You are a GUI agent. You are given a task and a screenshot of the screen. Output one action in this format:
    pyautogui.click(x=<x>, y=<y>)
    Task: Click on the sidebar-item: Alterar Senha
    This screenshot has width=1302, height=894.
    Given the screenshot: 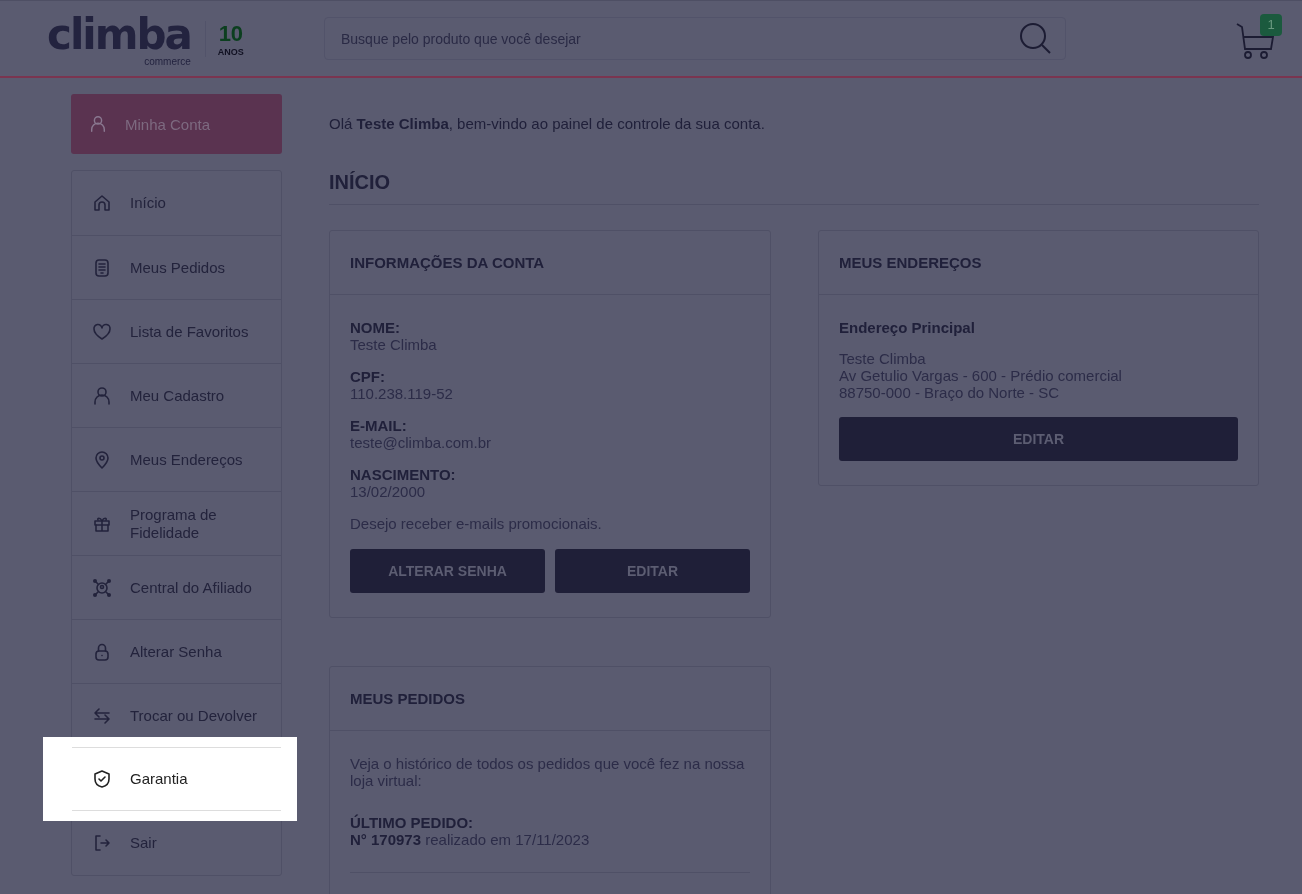 What is the action you would take?
    pyautogui.click(x=176, y=651)
    